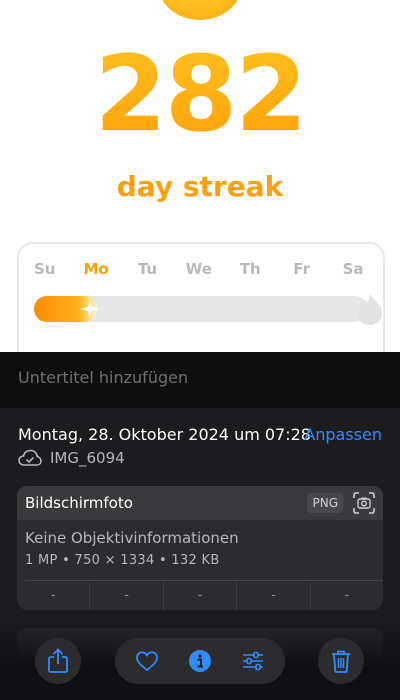 The width and height of the screenshot is (400, 700). What do you see at coordinates (370, 309) in the screenshot?
I see `flame-icon` at bounding box center [370, 309].